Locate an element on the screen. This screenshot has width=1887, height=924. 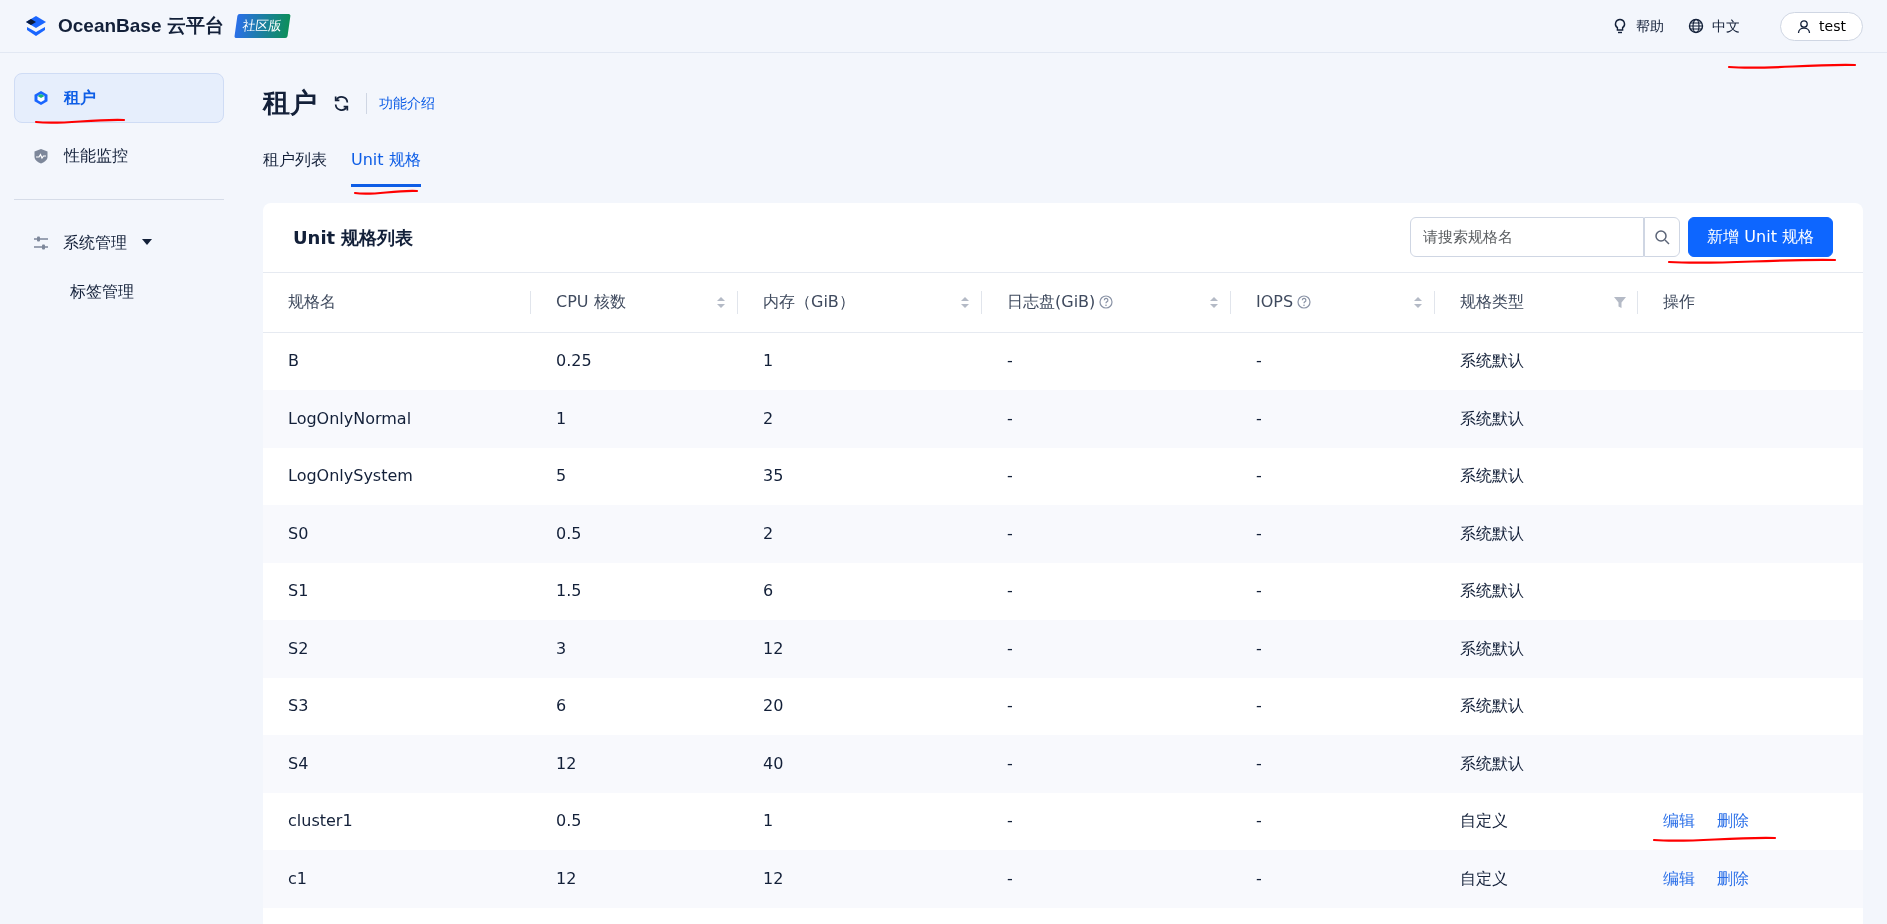
brand-name: OceanBase 云平台 is located at coordinates (141, 25).